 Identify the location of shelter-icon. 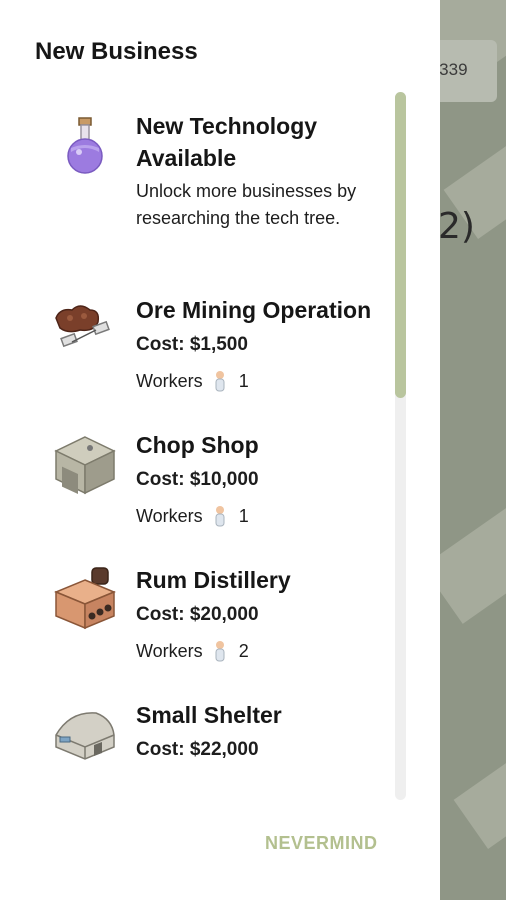
(85, 736).